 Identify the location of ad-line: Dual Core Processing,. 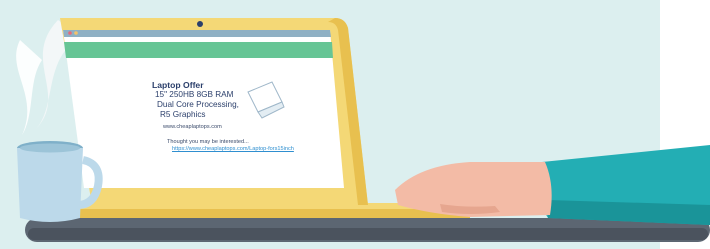
(198, 104).